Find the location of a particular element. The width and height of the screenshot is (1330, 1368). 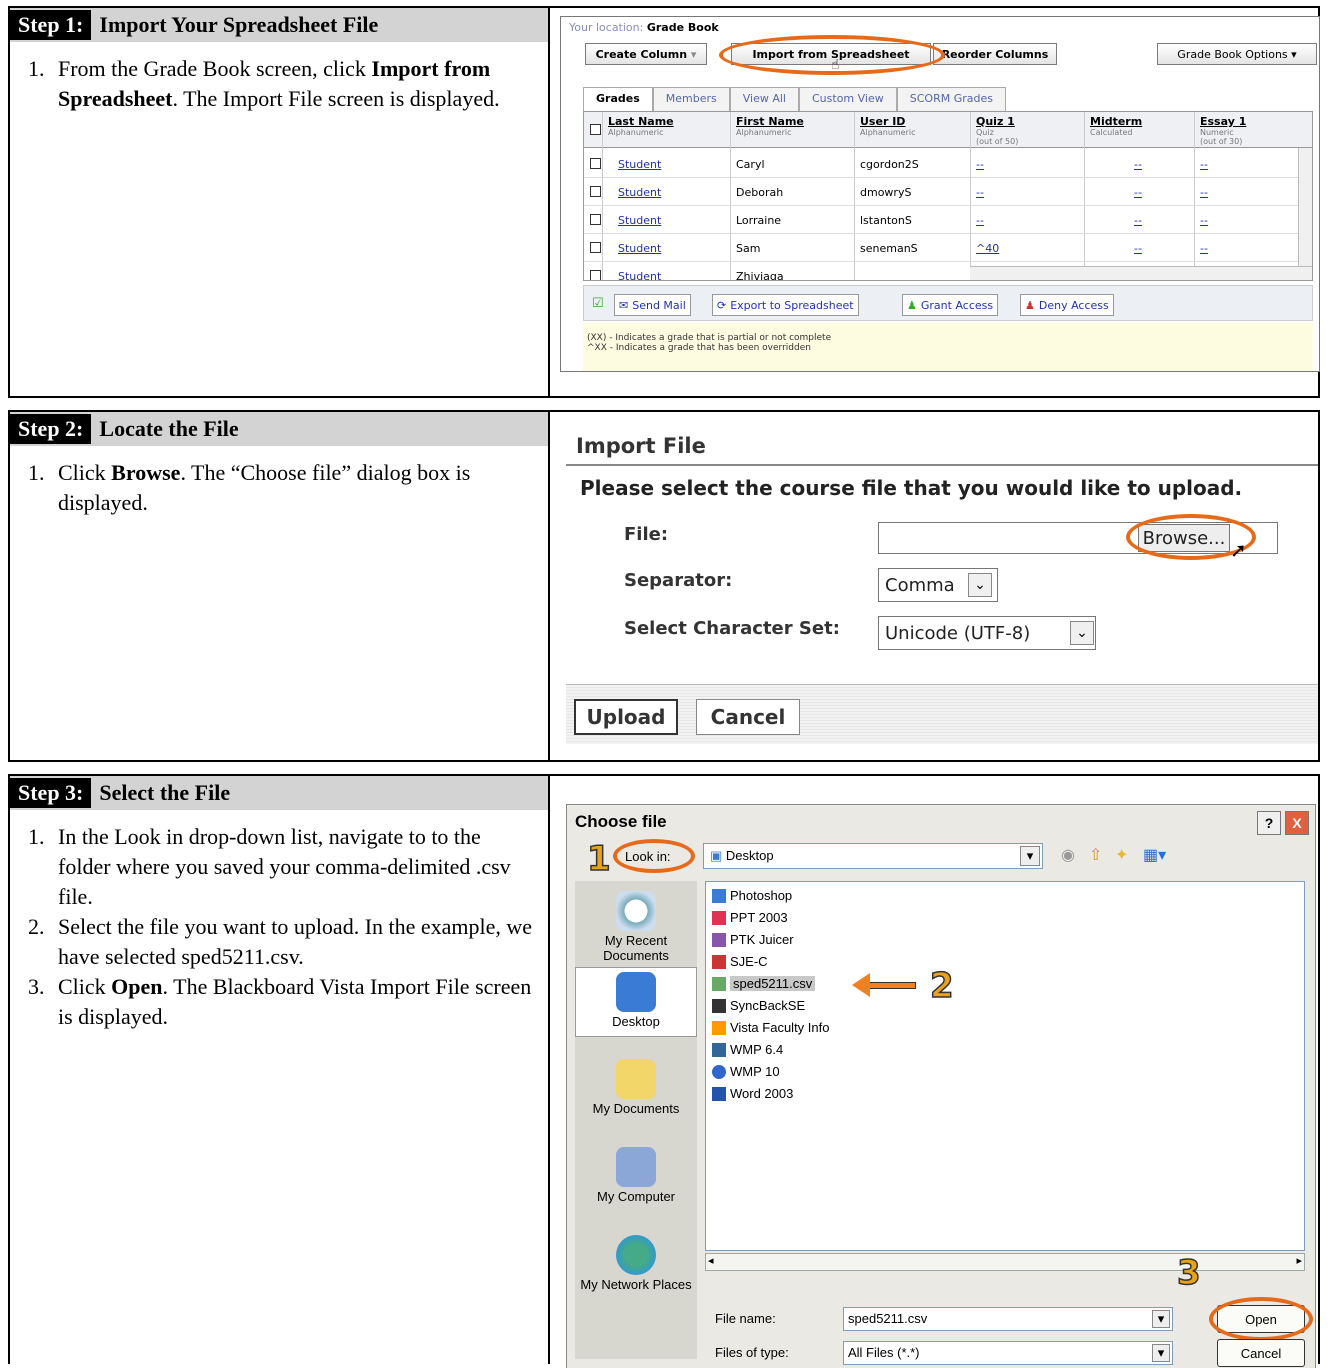

step2-title: Locate the File is located at coordinates (169, 428).